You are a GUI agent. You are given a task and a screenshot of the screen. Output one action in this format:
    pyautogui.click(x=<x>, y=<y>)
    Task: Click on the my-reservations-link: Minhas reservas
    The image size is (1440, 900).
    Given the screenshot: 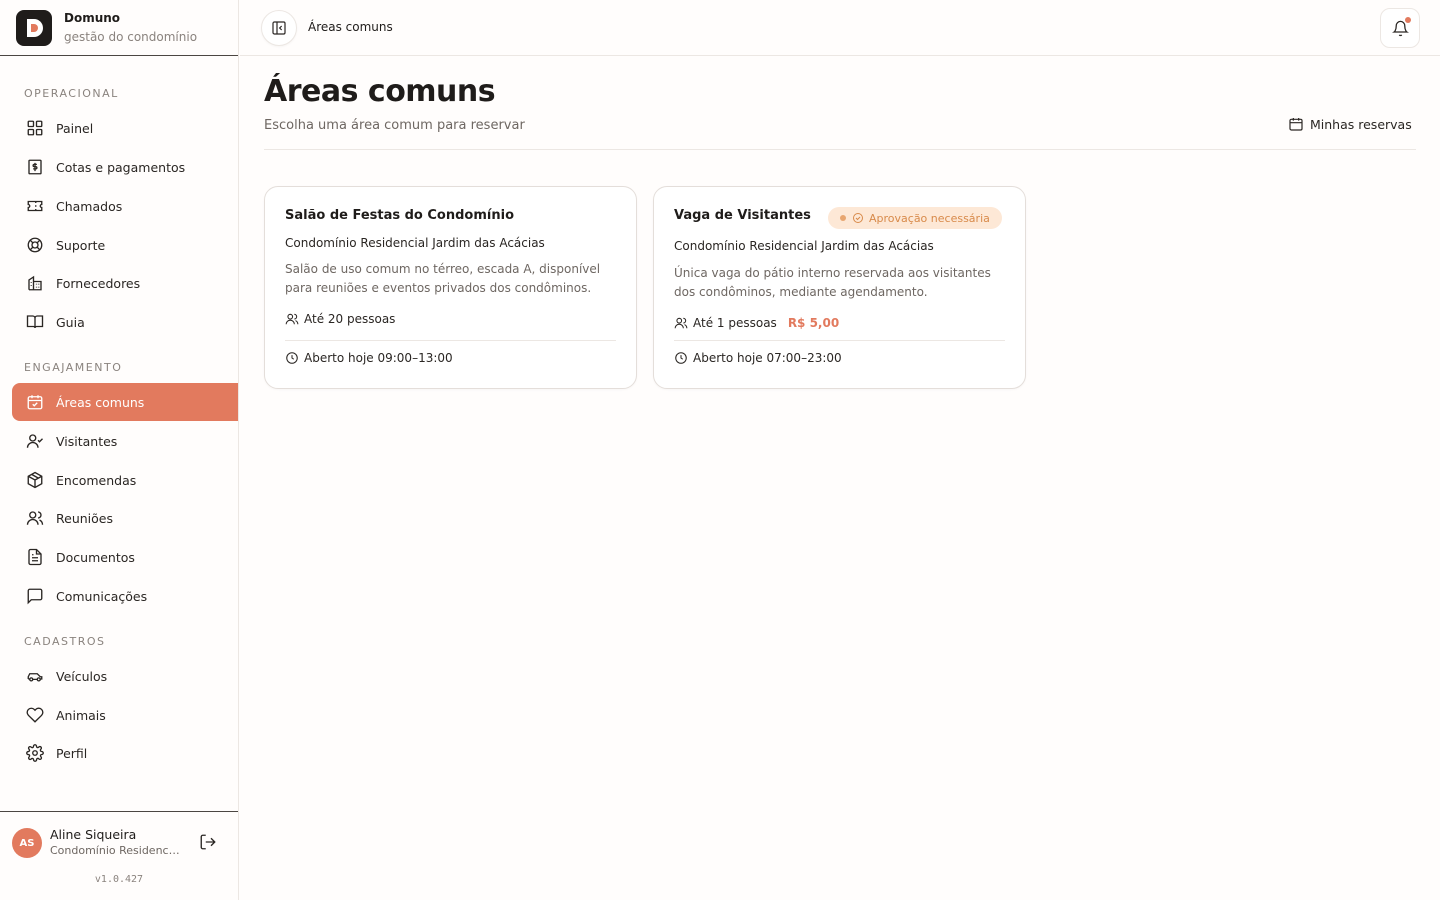 What is the action you would take?
    pyautogui.click(x=1350, y=124)
    